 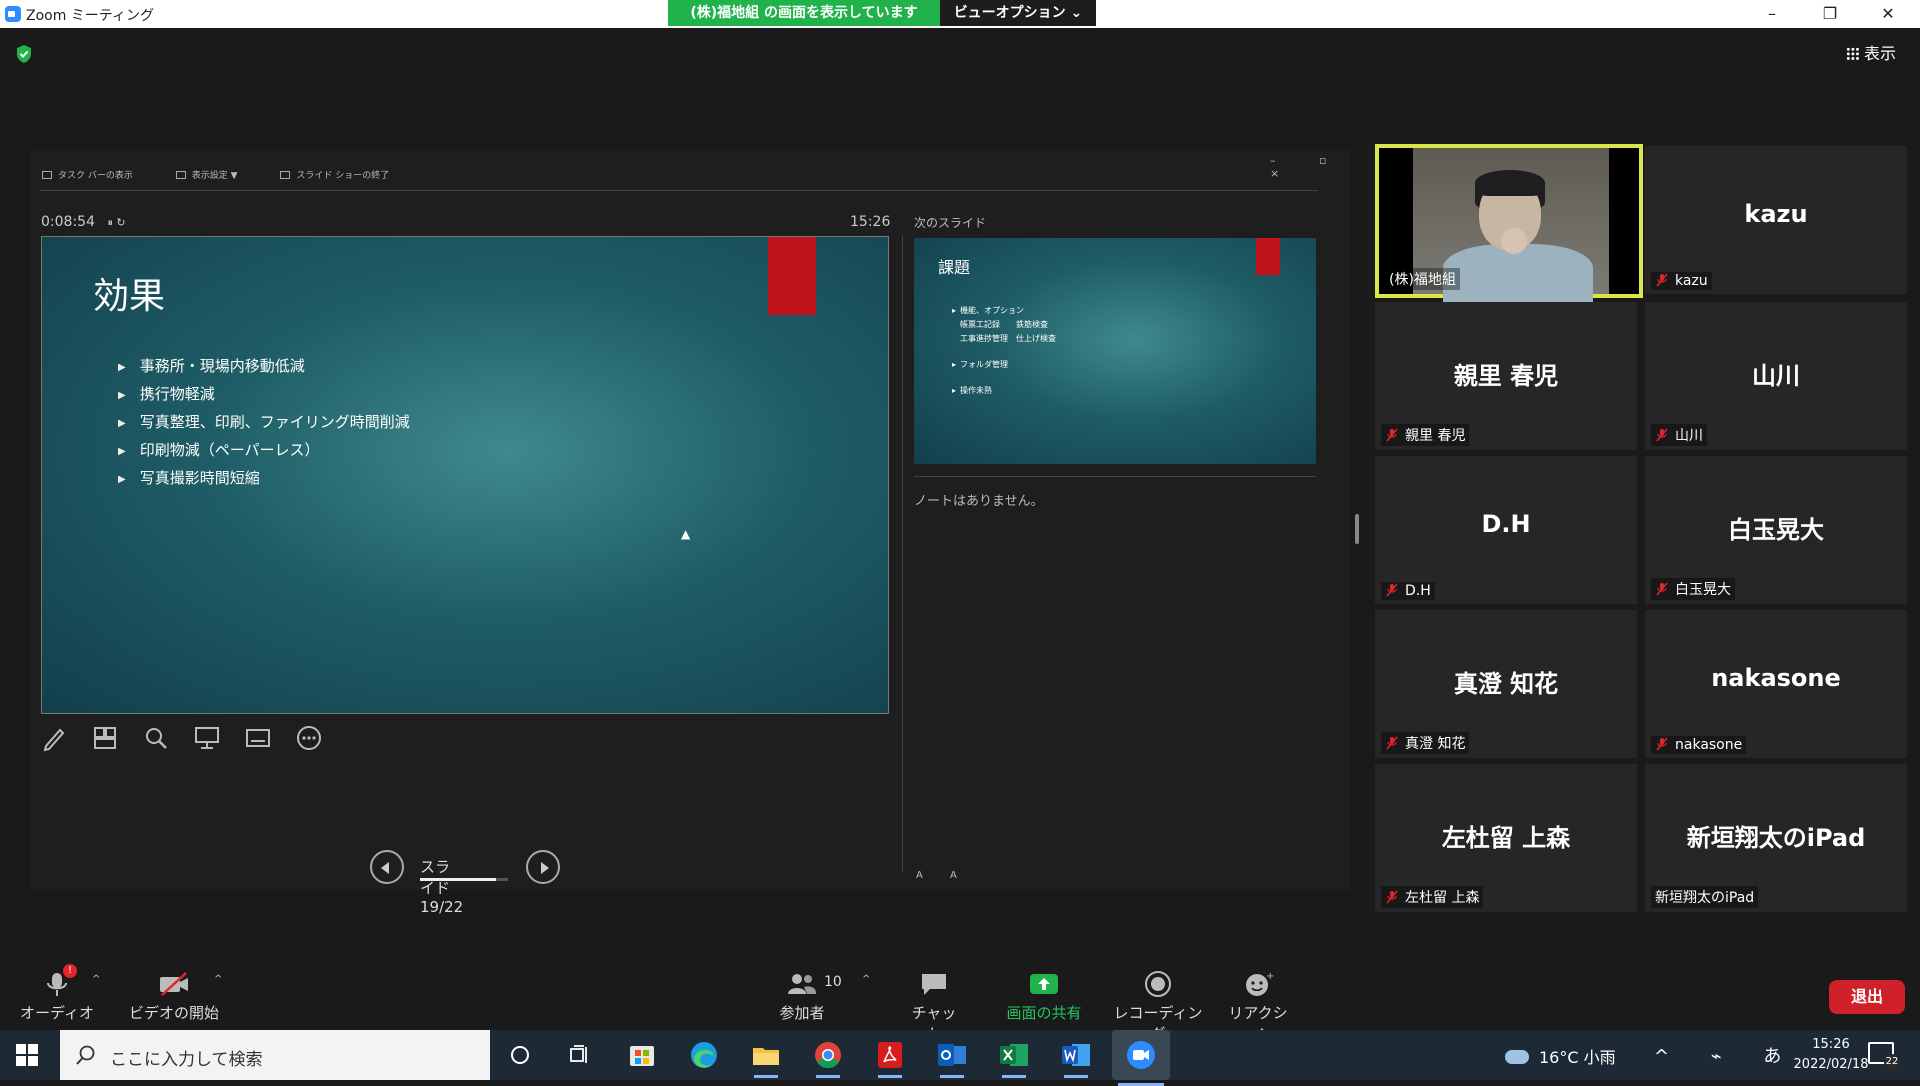 I want to click on participant-name-label: nakasone, so click(x=1699, y=745).